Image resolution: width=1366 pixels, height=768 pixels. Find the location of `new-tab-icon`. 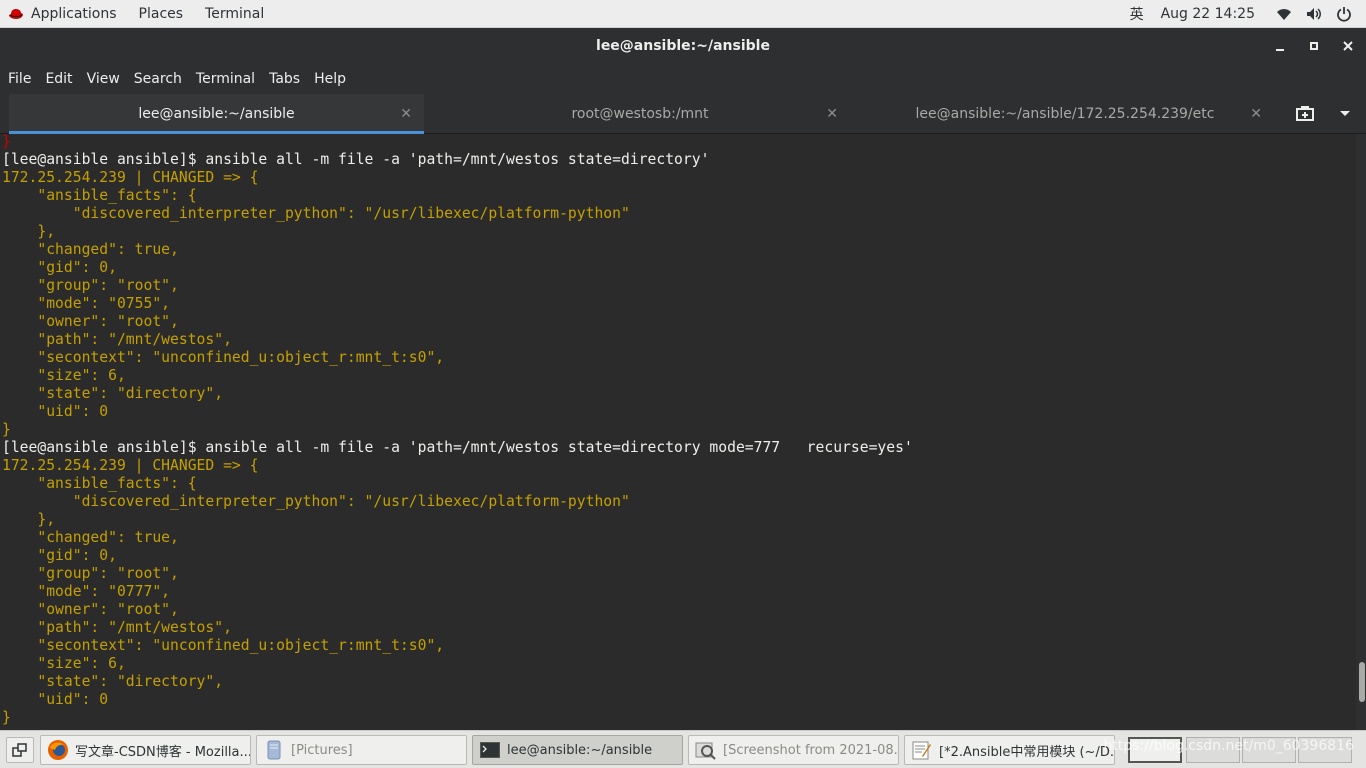

new-tab-icon is located at coordinates (1305, 114).